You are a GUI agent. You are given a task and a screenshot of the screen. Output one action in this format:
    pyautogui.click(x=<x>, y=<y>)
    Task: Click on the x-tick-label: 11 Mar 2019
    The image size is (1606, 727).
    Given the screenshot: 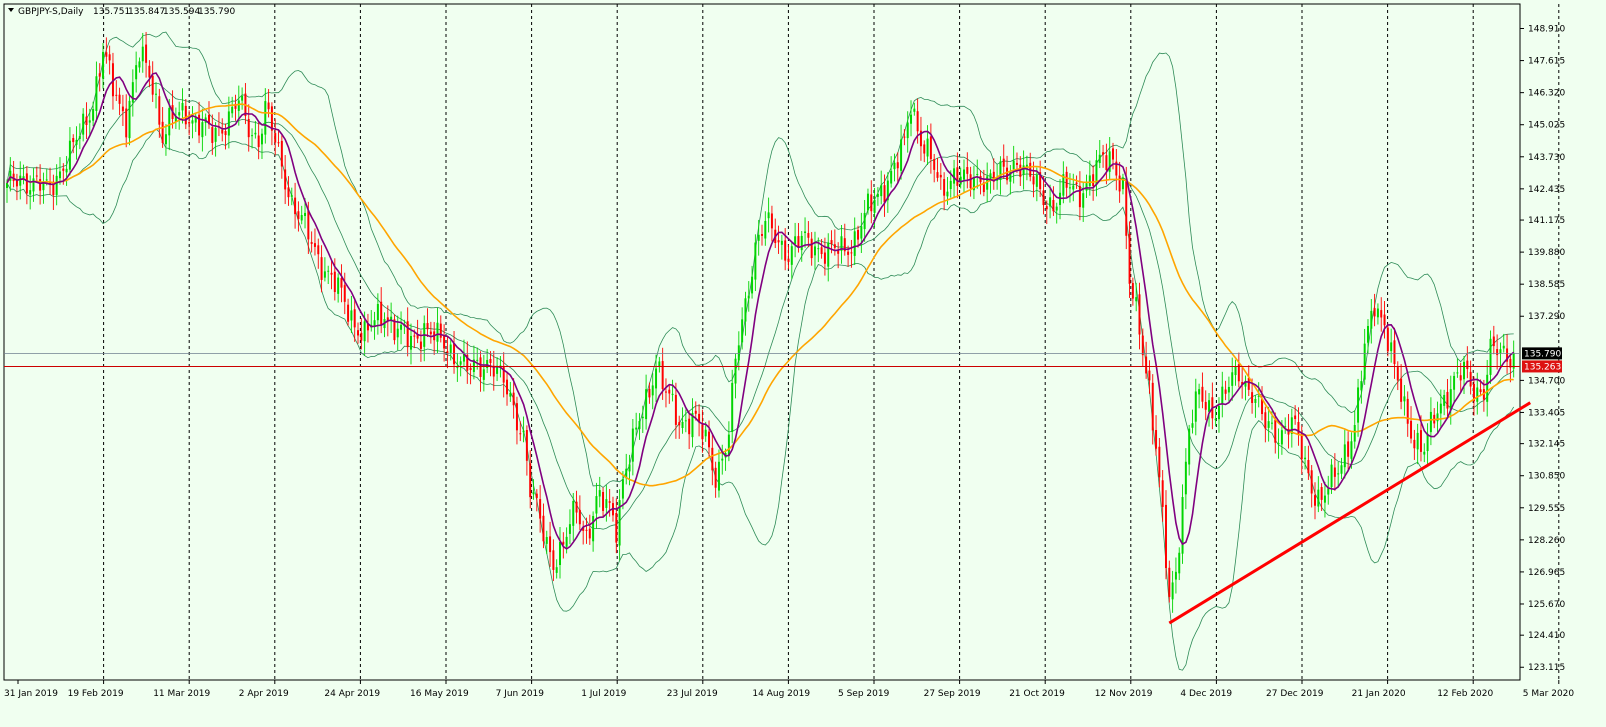 What is the action you would take?
    pyautogui.click(x=181, y=694)
    